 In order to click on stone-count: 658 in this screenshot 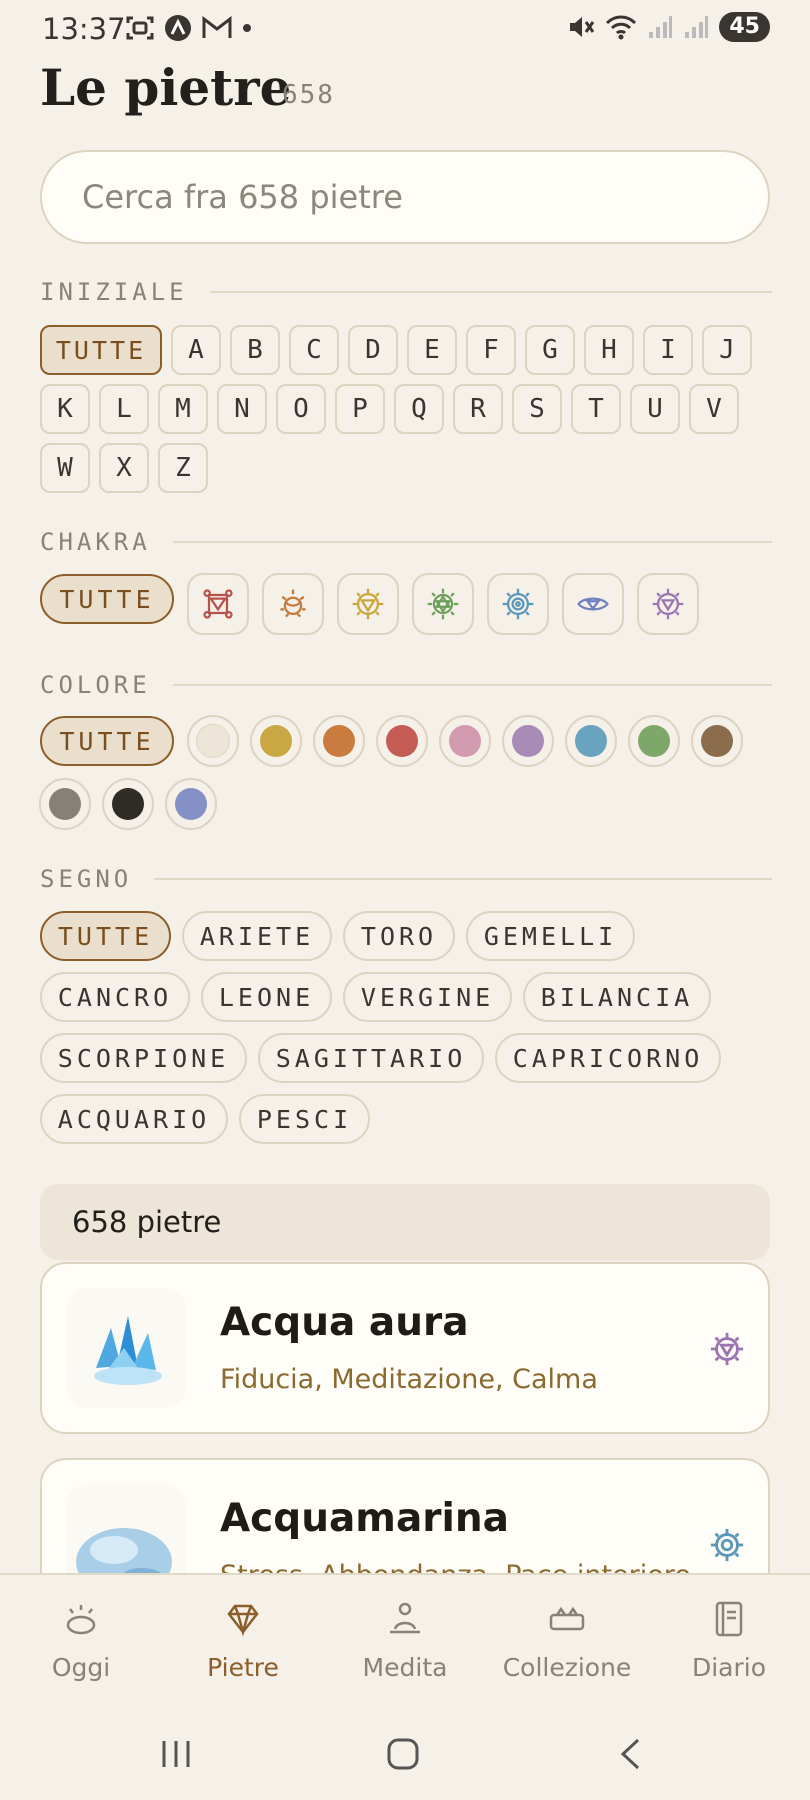, I will do `click(308, 95)`.